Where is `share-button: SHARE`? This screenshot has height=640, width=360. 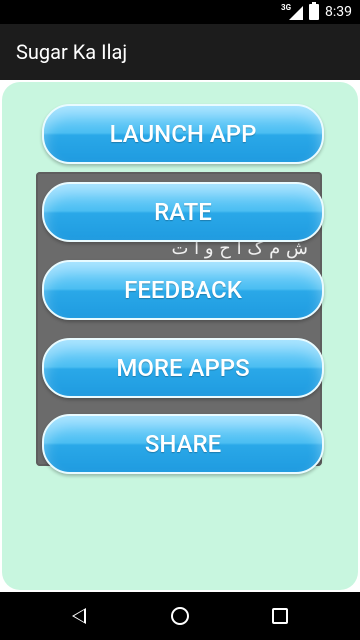 share-button: SHARE is located at coordinates (183, 444).